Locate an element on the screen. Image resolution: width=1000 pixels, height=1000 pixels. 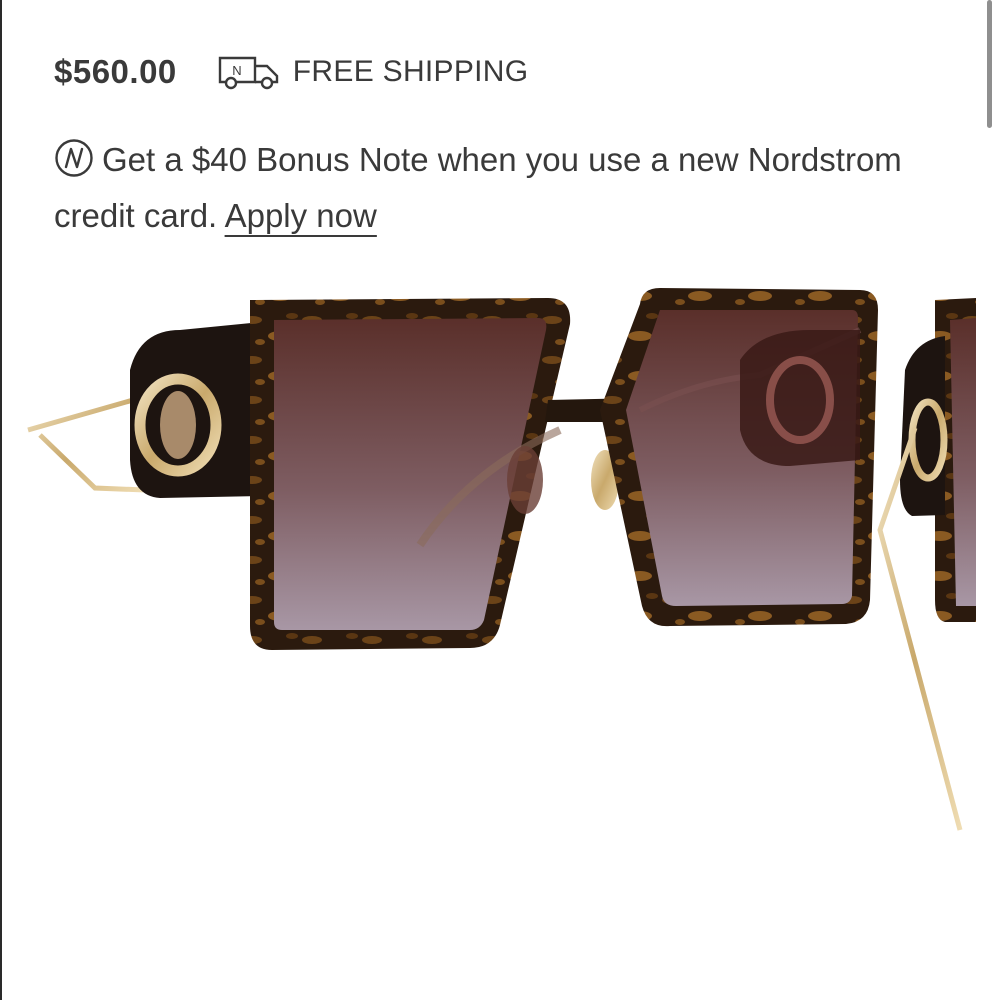
truck-icon-letter: N is located at coordinates (236, 70).